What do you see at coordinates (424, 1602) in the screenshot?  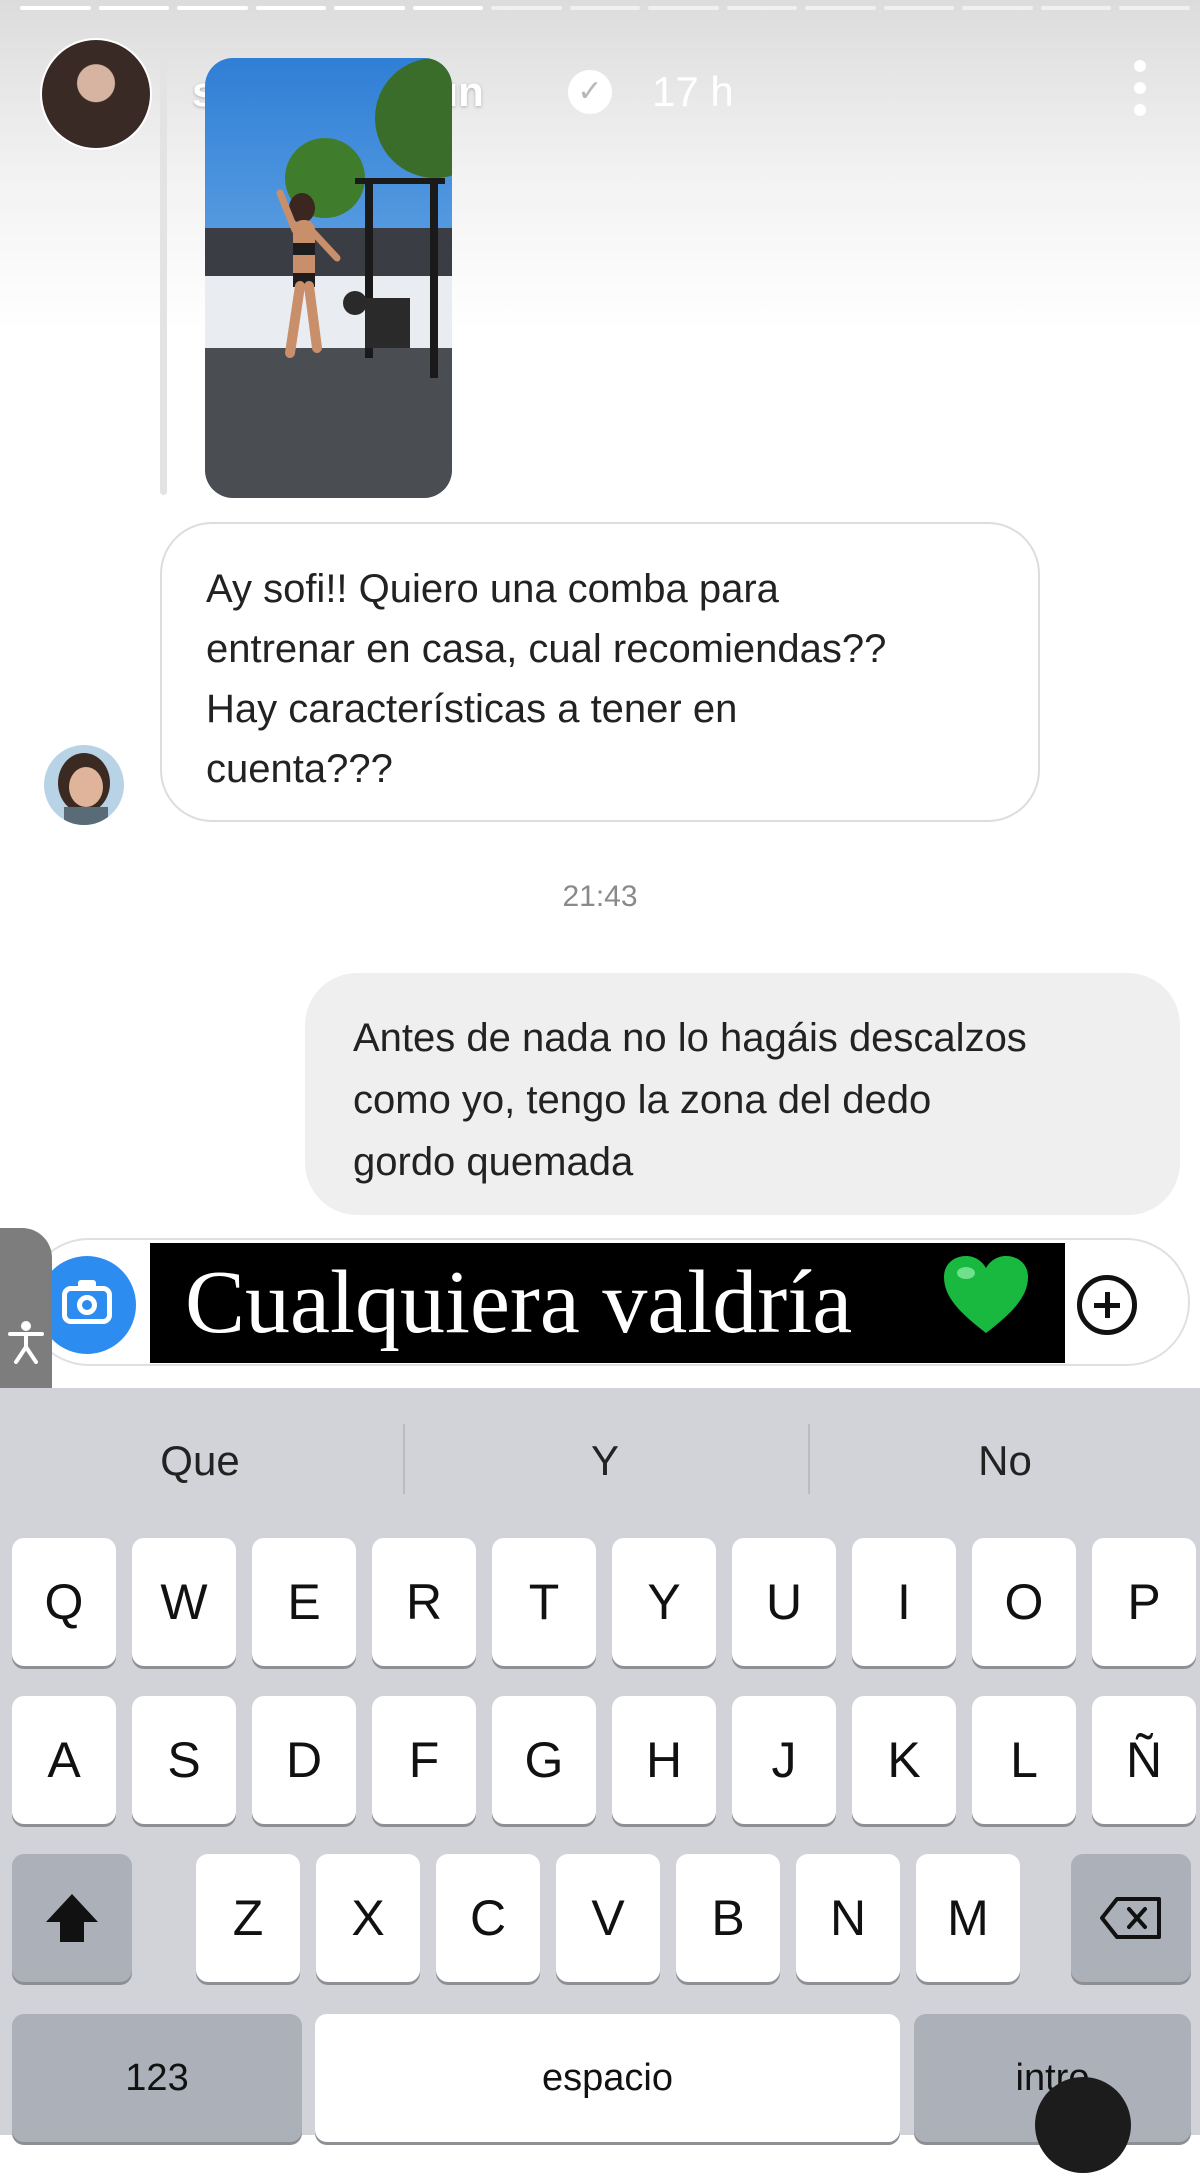 I see `key-r: R` at bounding box center [424, 1602].